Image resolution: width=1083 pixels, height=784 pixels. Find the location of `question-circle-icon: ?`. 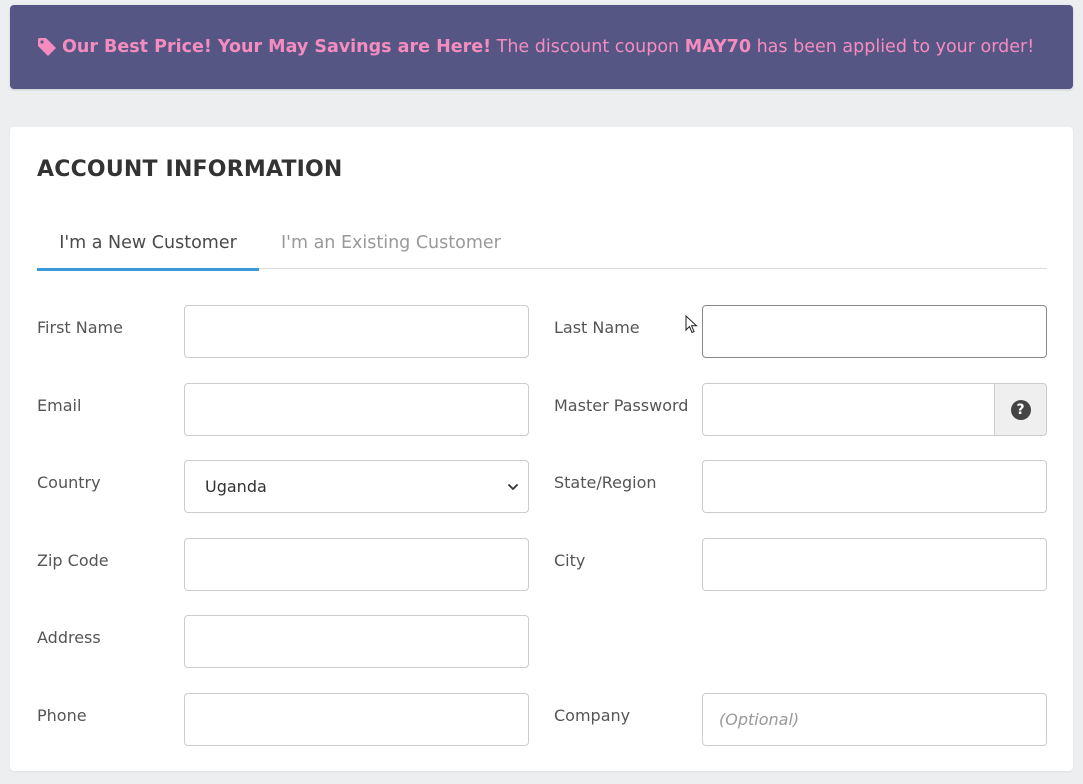

question-circle-icon: ? is located at coordinates (1020, 409).